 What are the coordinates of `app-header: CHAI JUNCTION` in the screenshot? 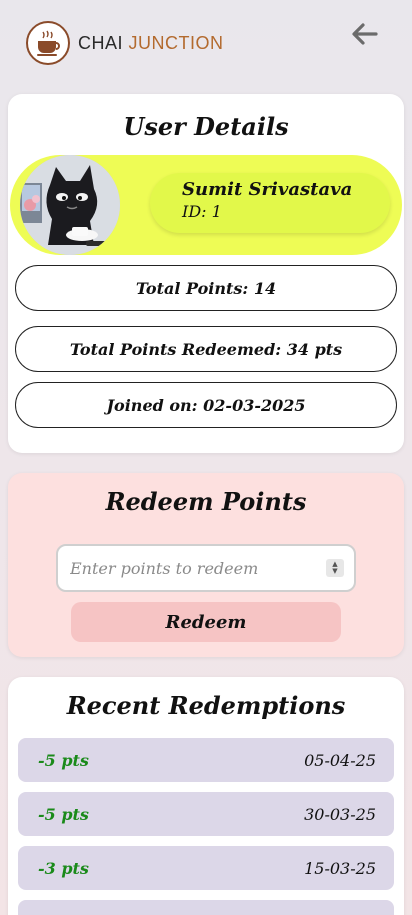 It's located at (206, 44).